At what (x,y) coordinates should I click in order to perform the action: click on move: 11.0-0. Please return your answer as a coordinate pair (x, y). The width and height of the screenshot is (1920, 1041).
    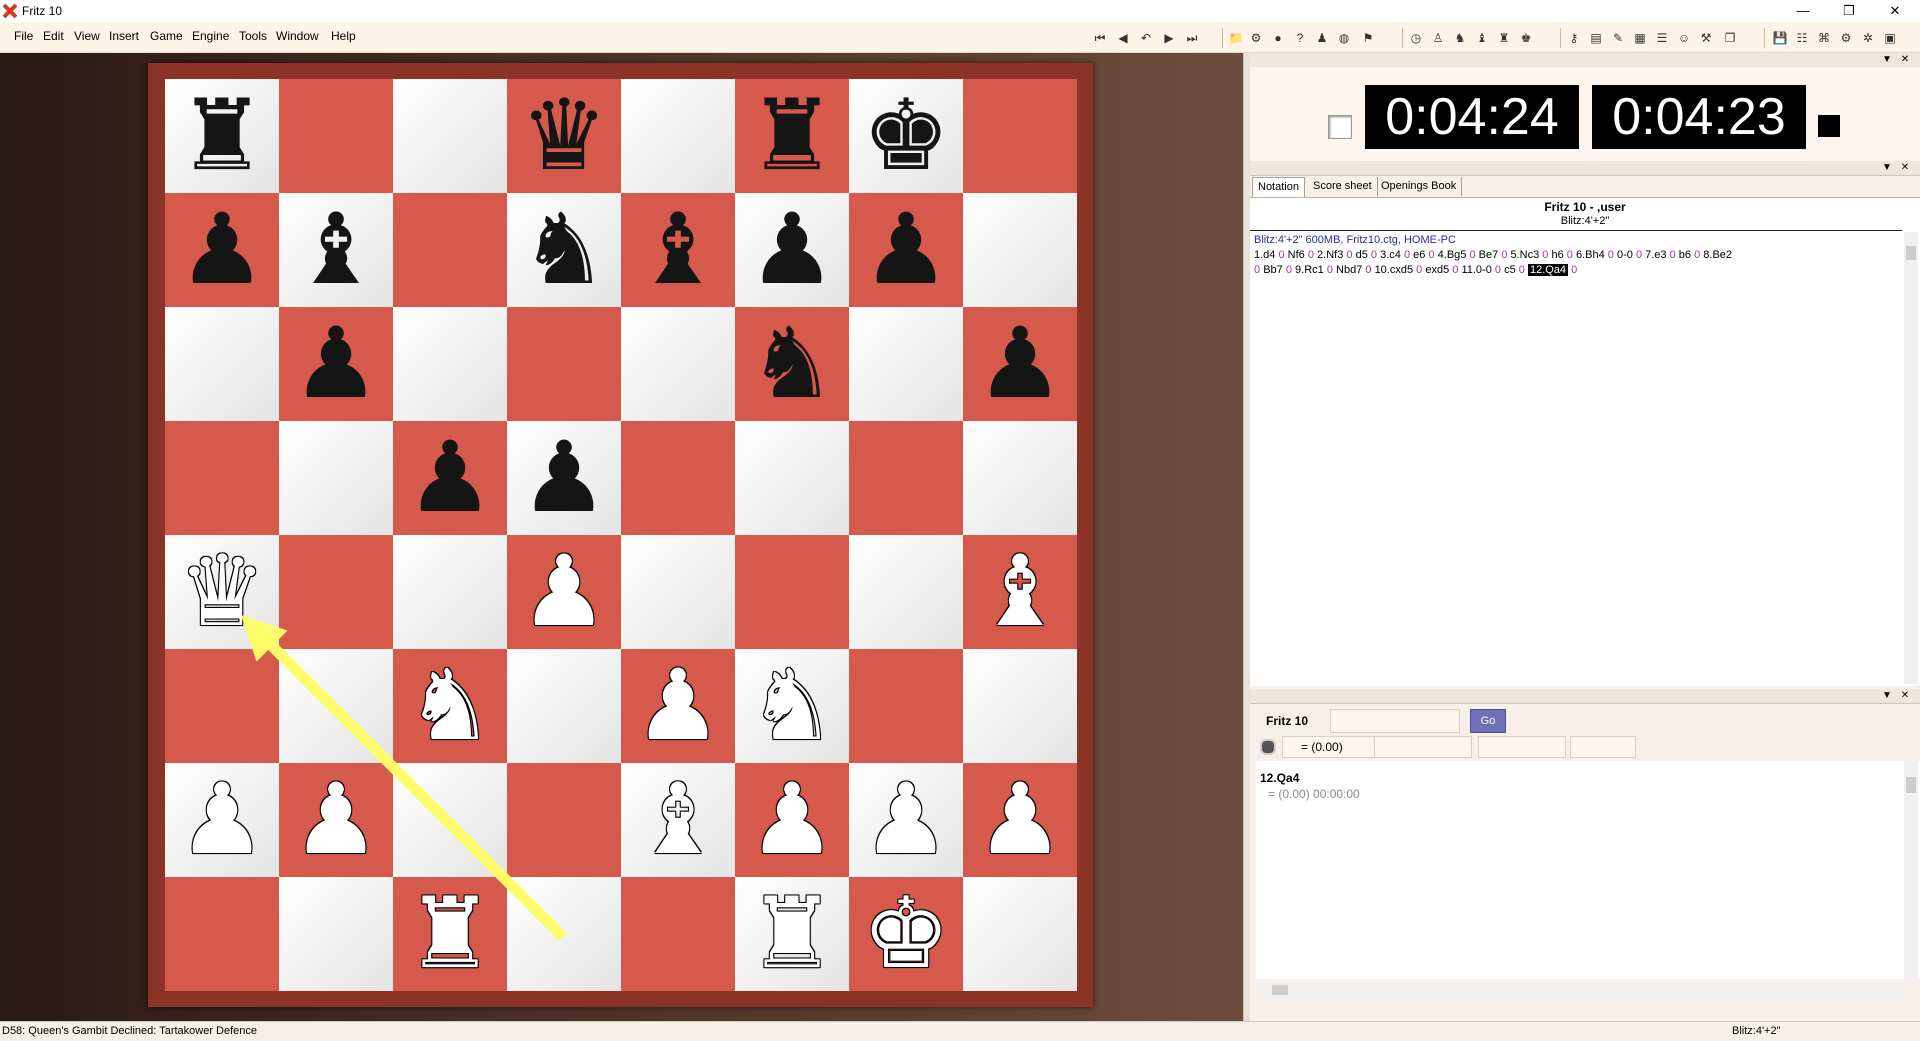
    Looking at the image, I should click on (1476, 270).